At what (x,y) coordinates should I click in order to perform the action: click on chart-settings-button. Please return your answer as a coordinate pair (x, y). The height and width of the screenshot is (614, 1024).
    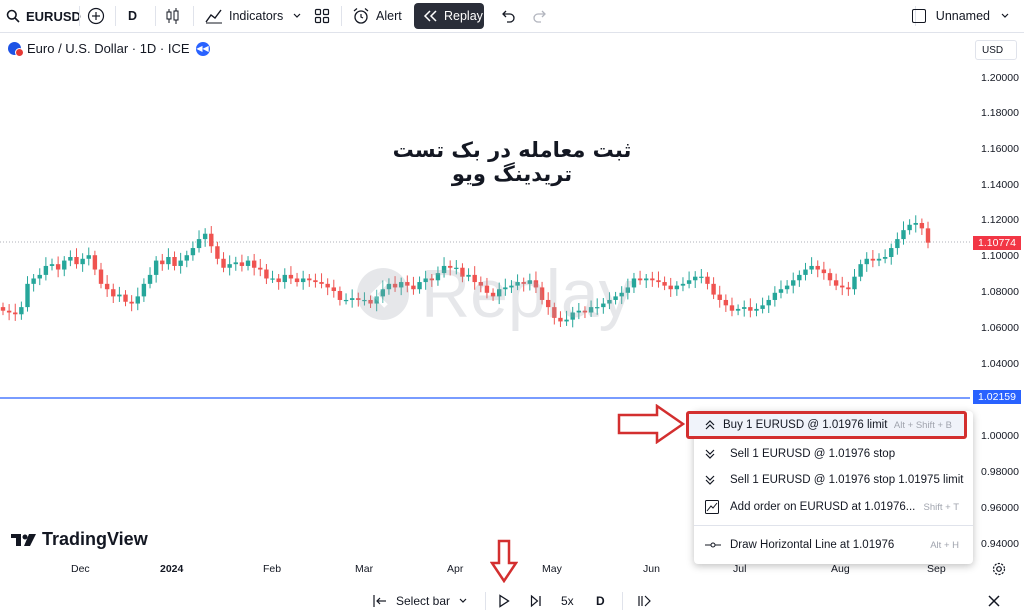
    Looking at the image, I should click on (999, 571).